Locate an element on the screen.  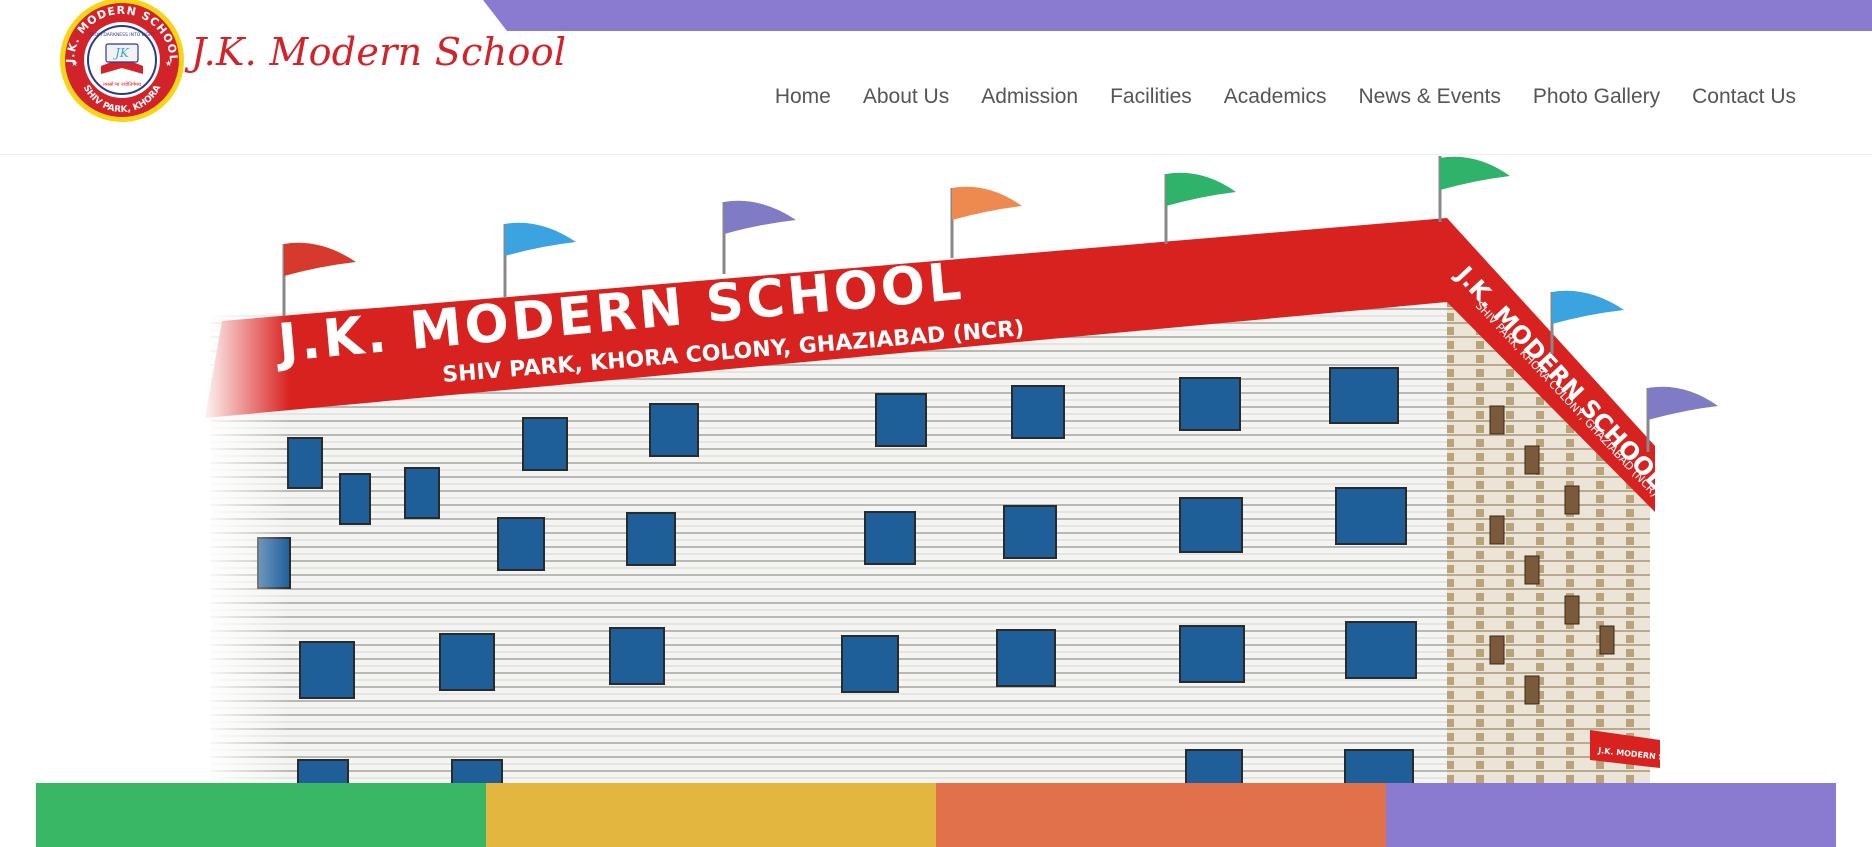
feature-tile-green is located at coordinates (261, 815).